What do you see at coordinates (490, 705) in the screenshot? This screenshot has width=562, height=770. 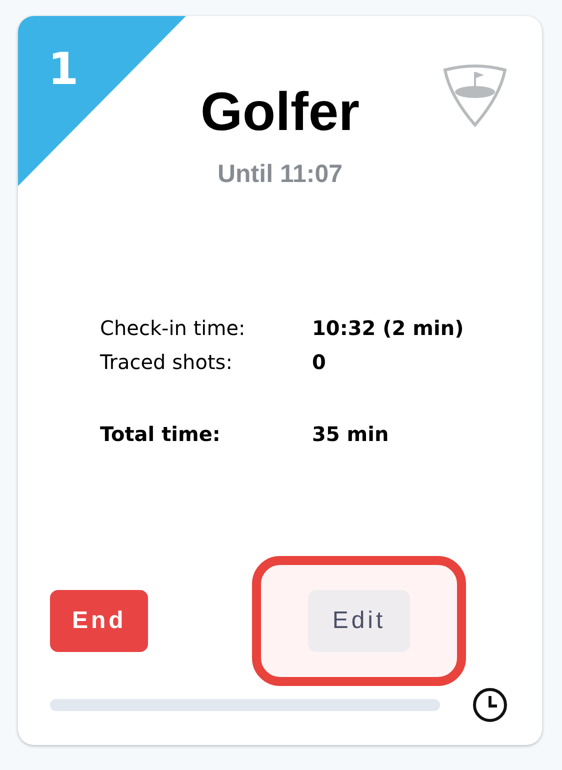 I see `clock-icon` at bounding box center [490, 705].